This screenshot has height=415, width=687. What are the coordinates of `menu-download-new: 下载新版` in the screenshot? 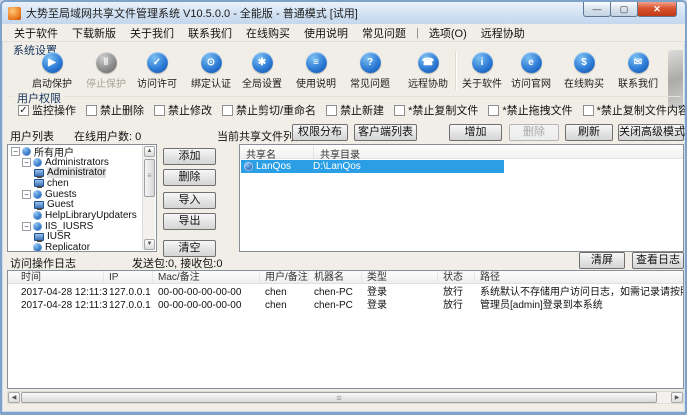 It's located at (94, 33).